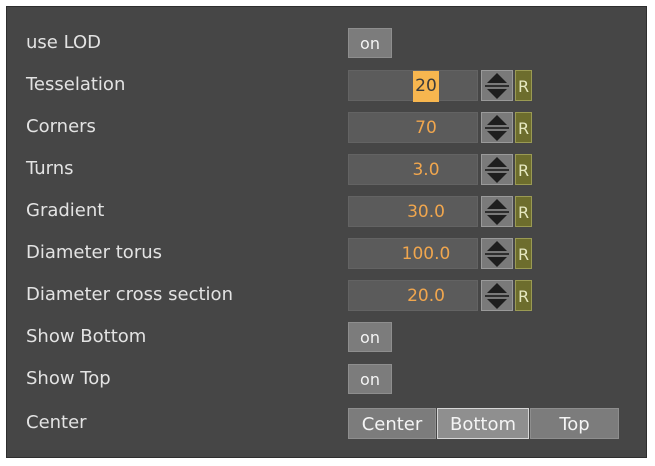 This screenshot has width=655, height=466. I want to click on show-top-toggle: on, so click(370, 379).